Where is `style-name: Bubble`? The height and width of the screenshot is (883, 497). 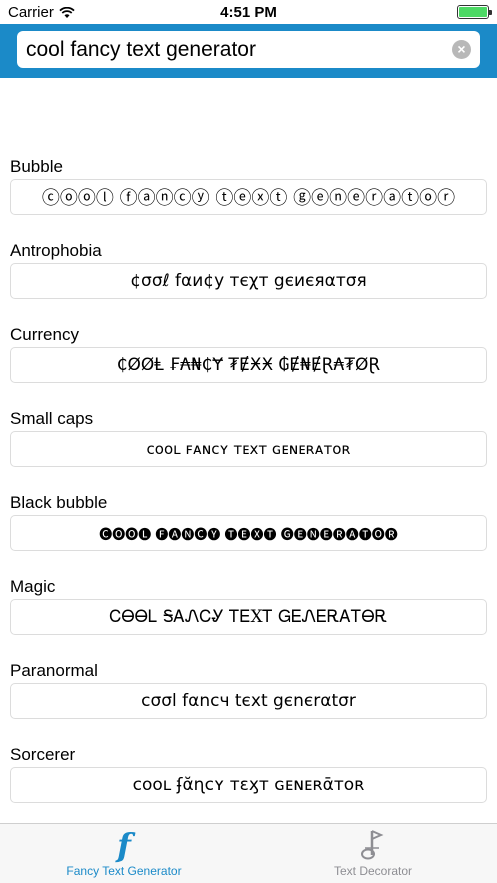
style-name: Bubble is located at coordinates (36, 166).